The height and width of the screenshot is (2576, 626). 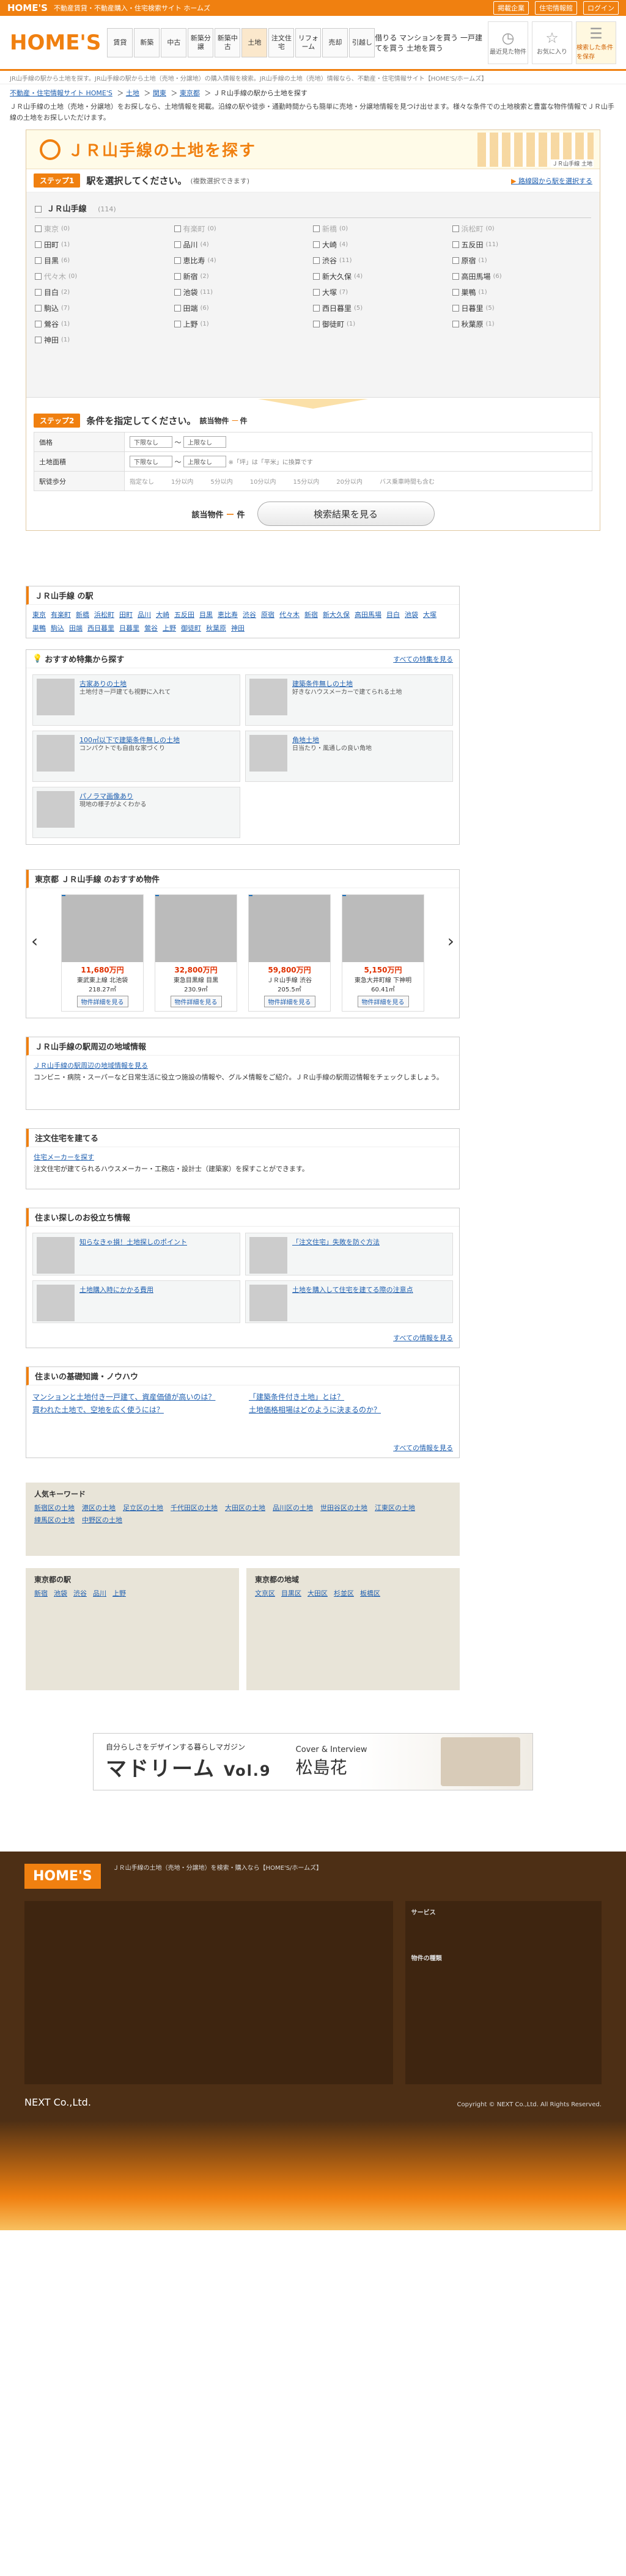 What do you see at coordinates (204, 462) in the screenshot?
I see `area-max-select: 上限なし` at bounding box center [204, 462].